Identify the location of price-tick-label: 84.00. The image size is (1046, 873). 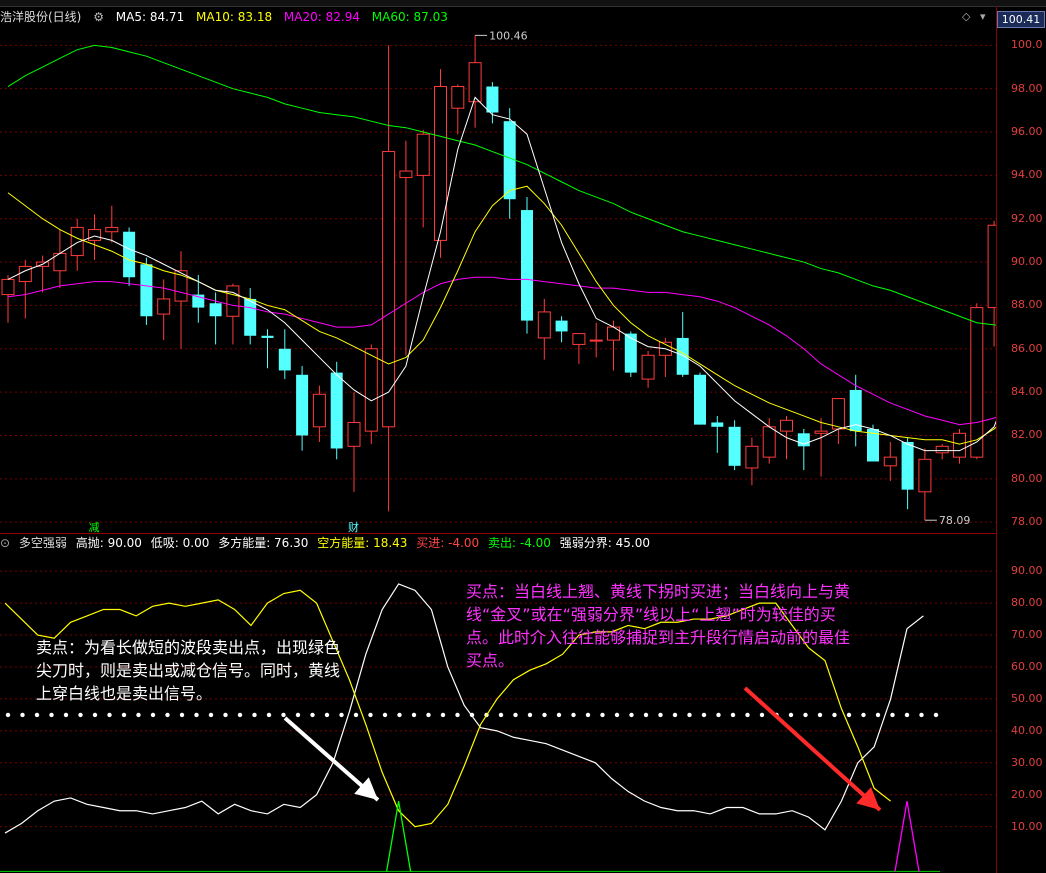
(1027, 392).